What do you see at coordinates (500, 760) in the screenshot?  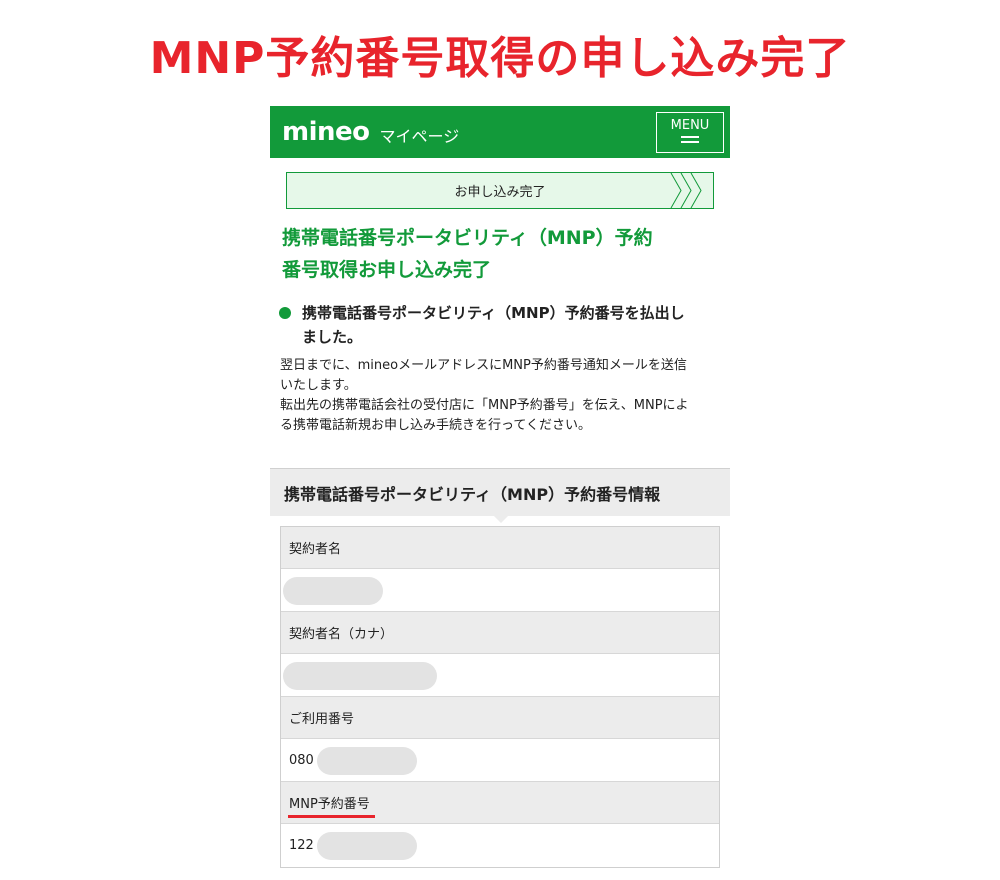 I see `row-phone-number-value: 080` at bounding box center [500, 760].